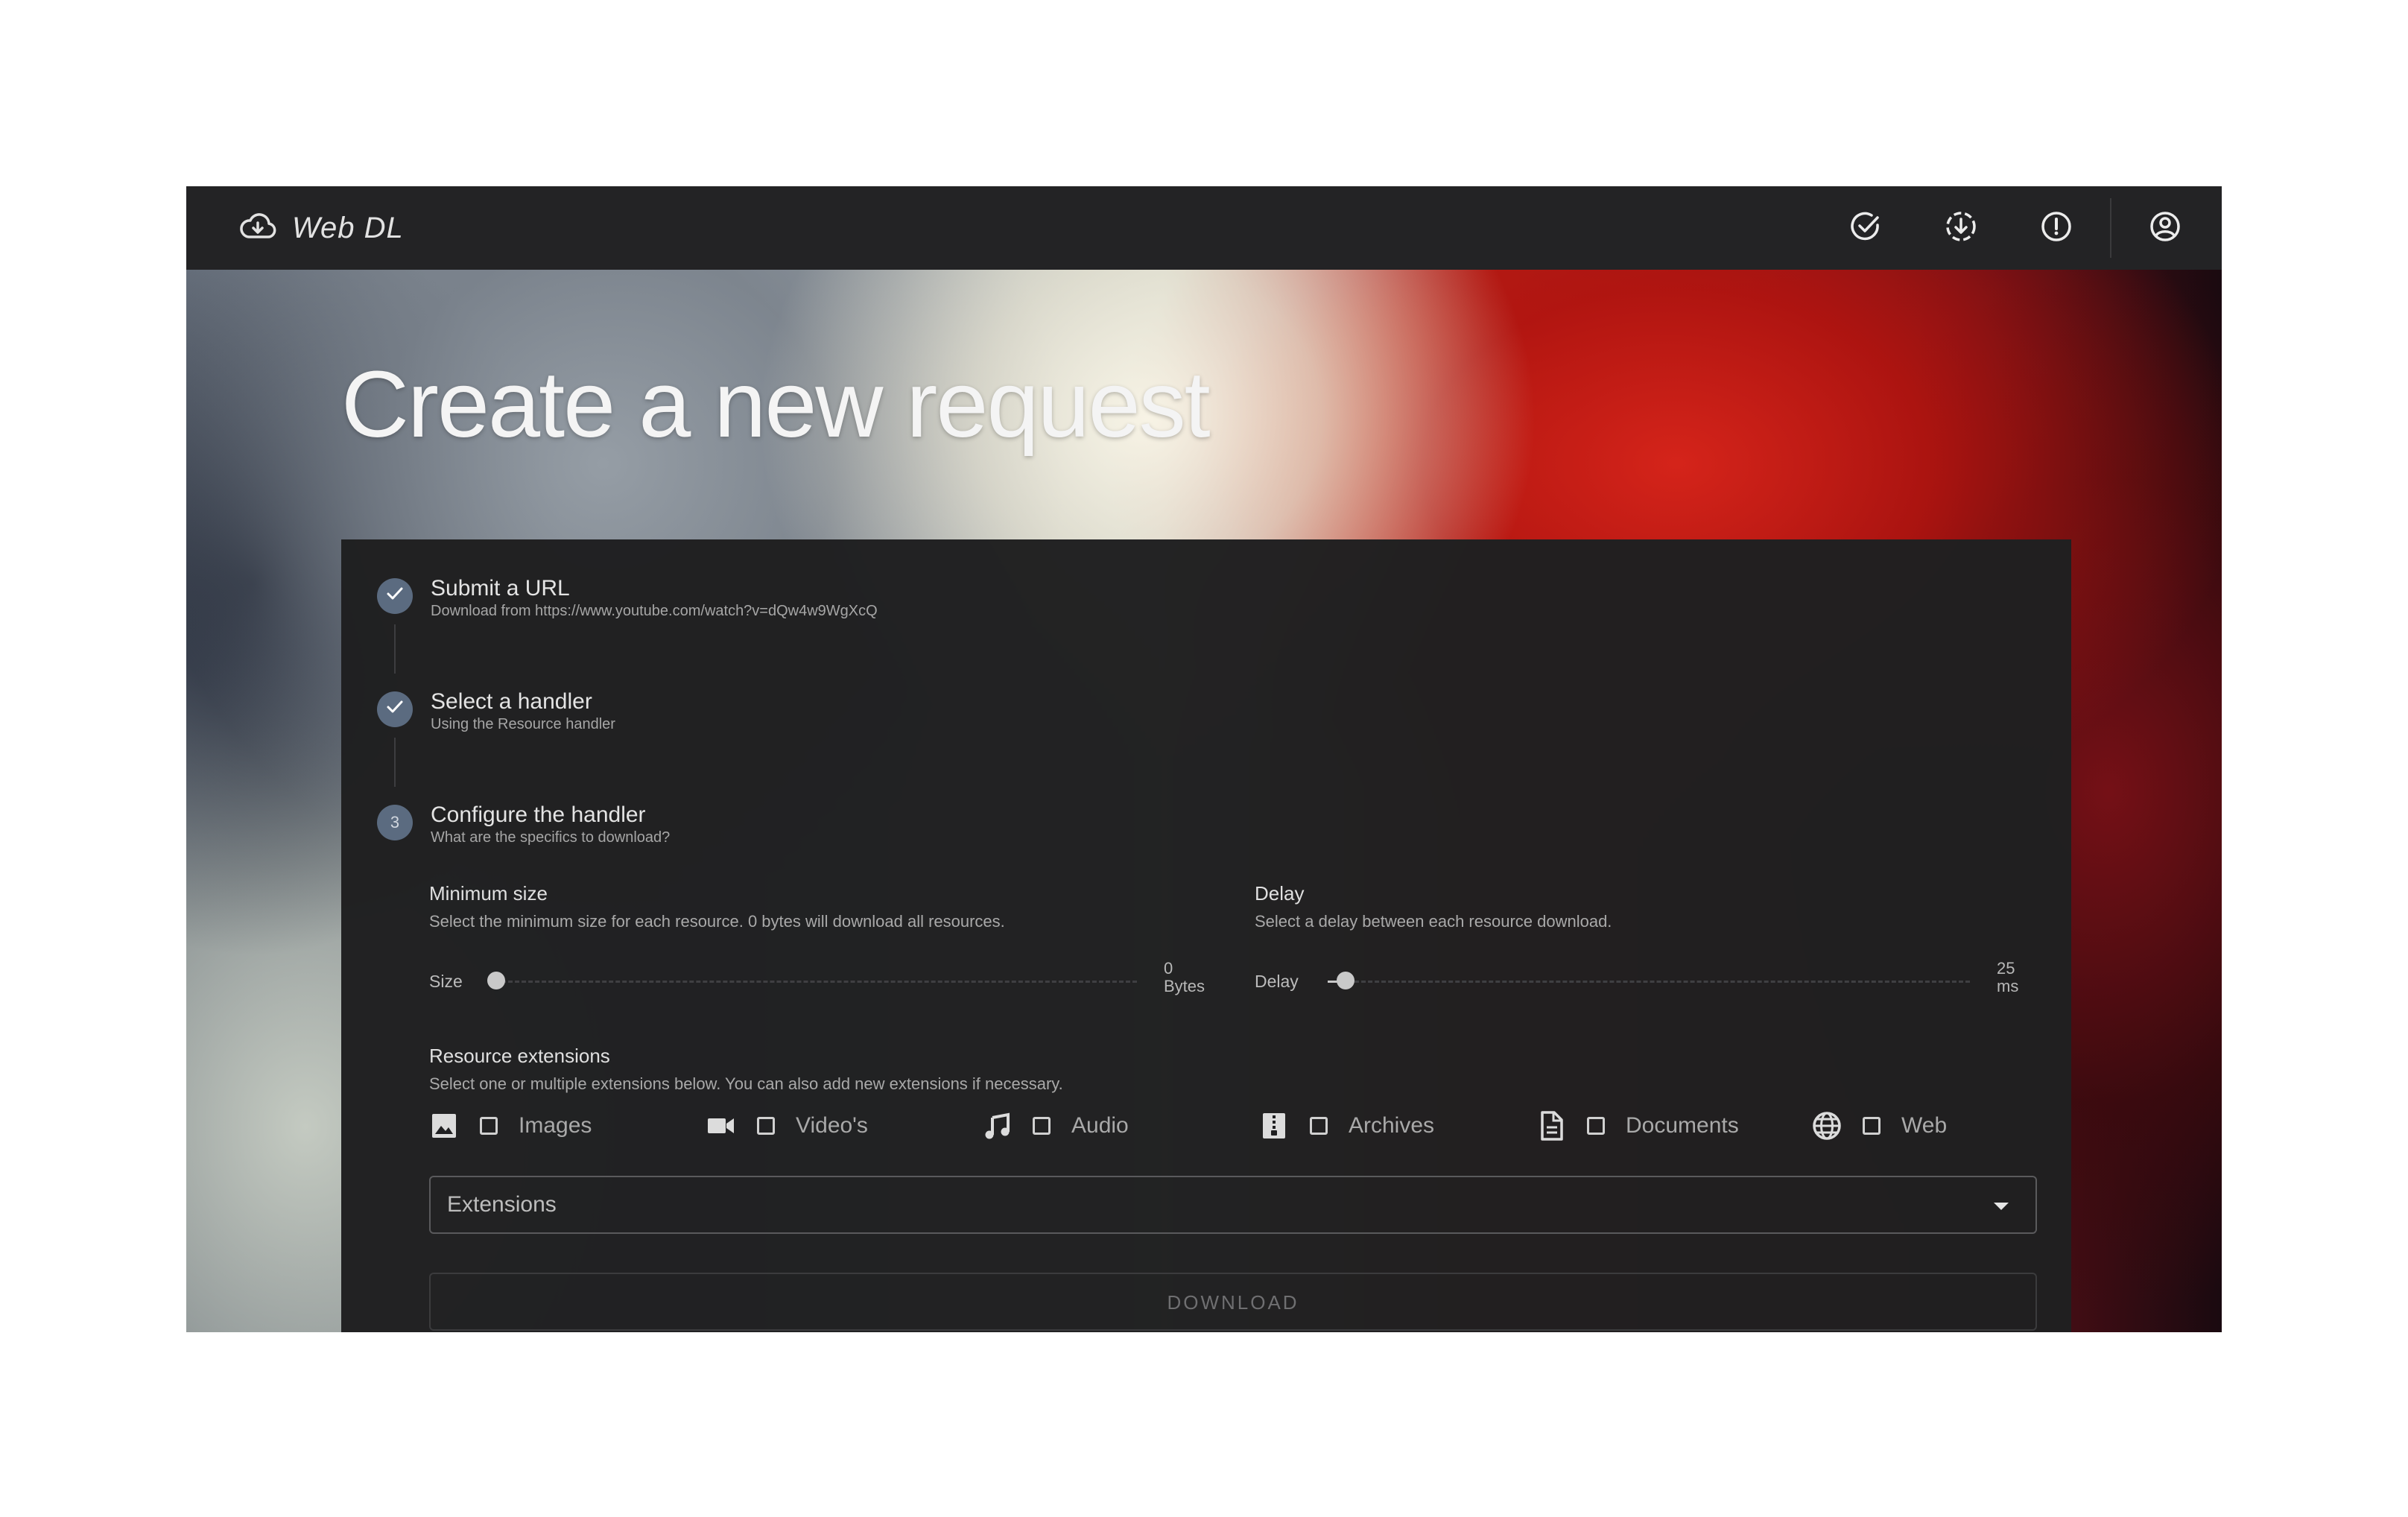  I want to click on extension-label: Archives, so click(1392, 1125).